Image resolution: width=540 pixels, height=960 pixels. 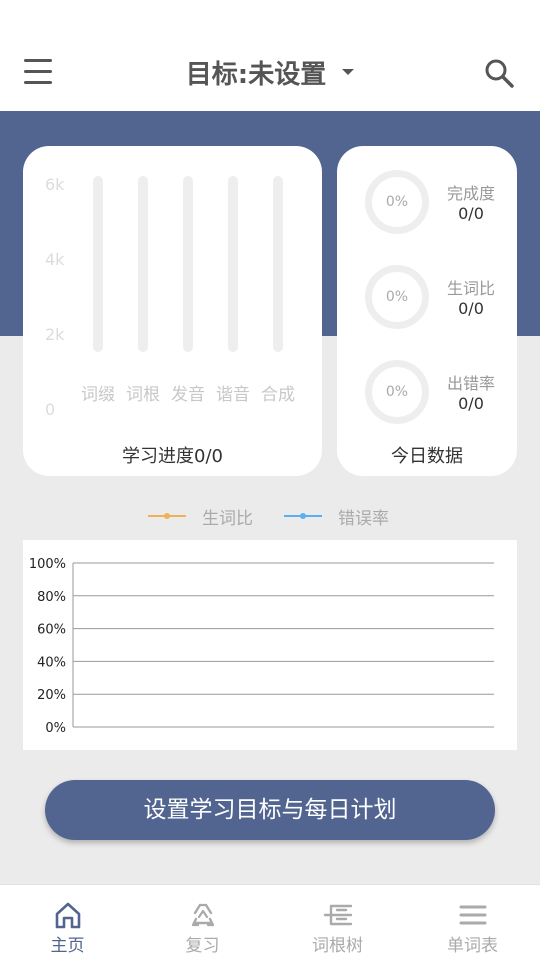 What do you see at coordinates (202, 946) in the screenshot?
I see `tab-label: 复习` at bounding box center [202, 946].